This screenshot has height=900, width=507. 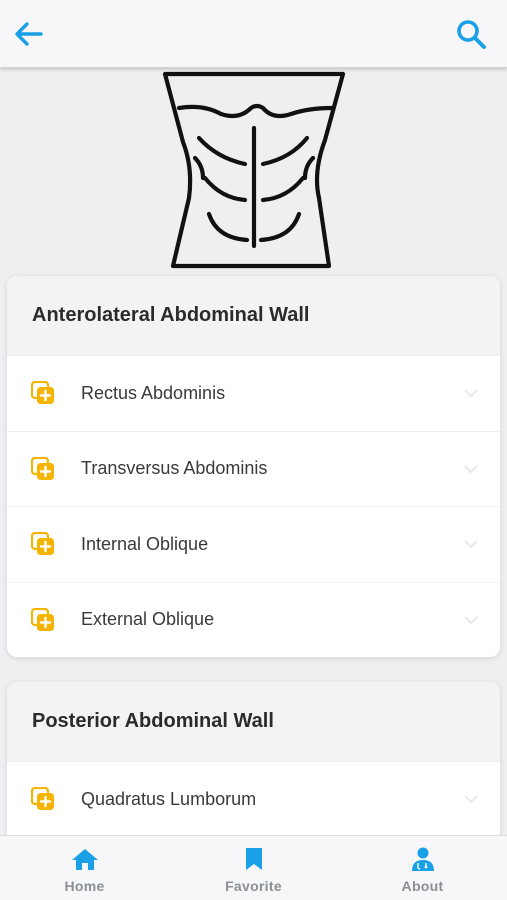 I want to click on section-title: Anterolateral Abdominal Wall, so click(x=253, y=315).